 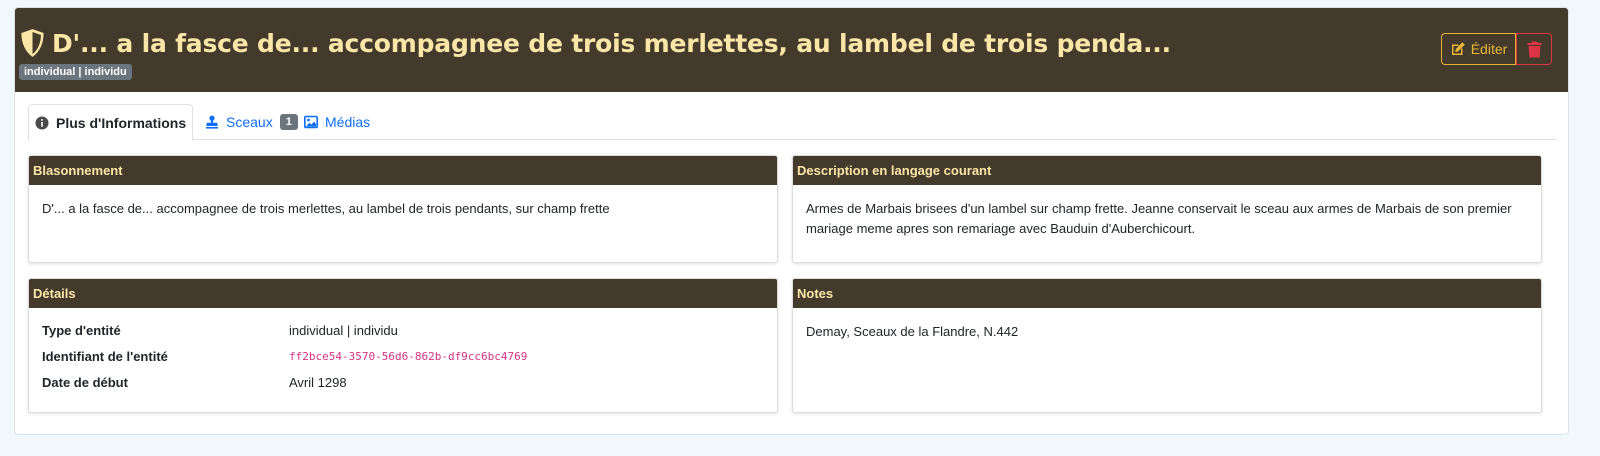 What do you see at coordinates (81, 330) in the screenshot?
I see `detail-label: Type d'entité` at bounding box center [81, 330].